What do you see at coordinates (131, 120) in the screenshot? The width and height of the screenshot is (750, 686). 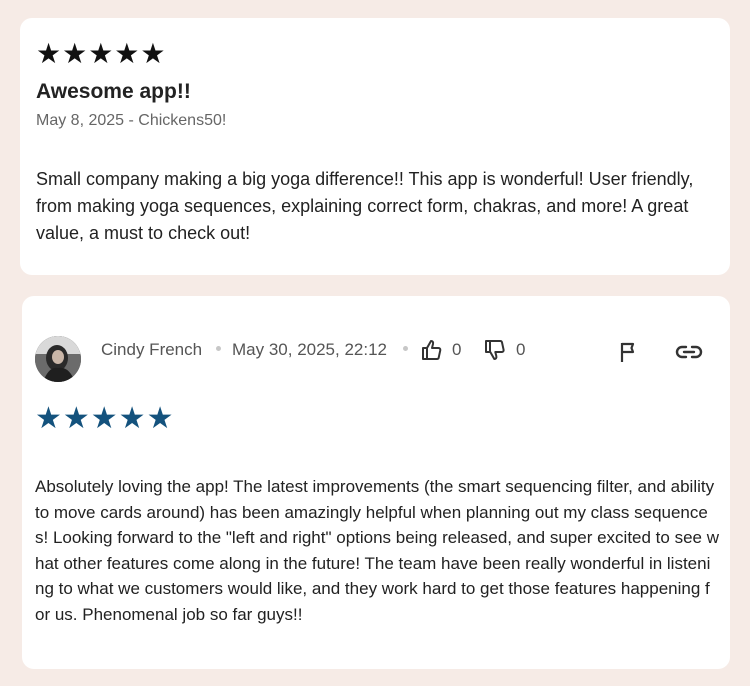 I see `review-meta: May 8, 2025 - Chickens50!` at bounding box center [131, 120].